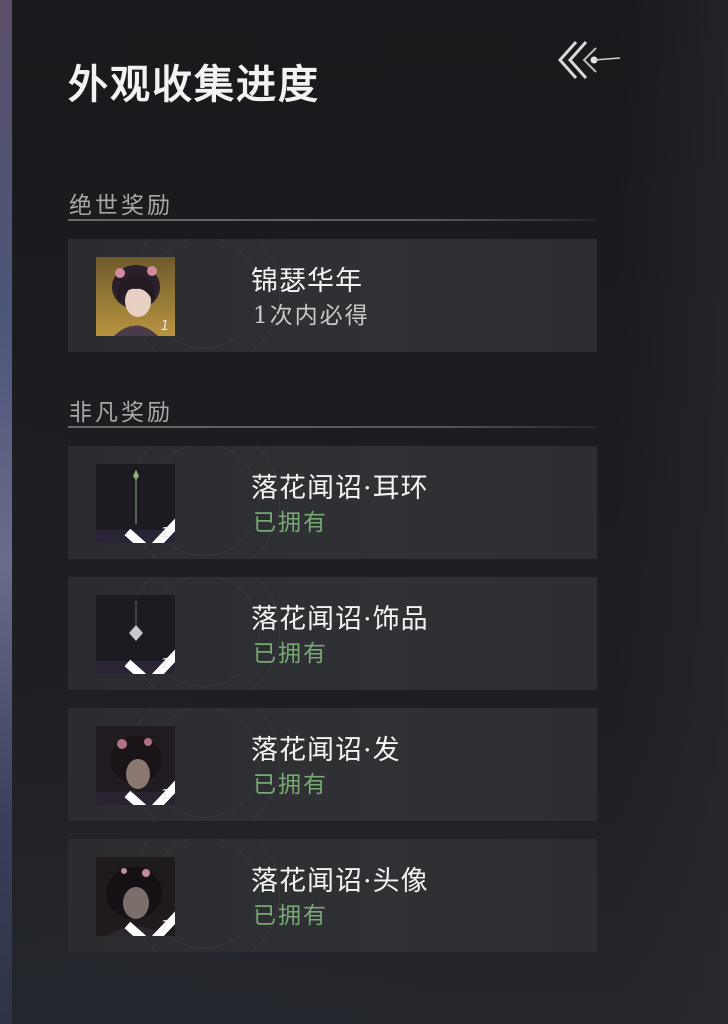  What do you see at coordinates (326, 750) in the screenshot?
I see `item-name: 落花闻诏·发` at bounding box center [326, 750].